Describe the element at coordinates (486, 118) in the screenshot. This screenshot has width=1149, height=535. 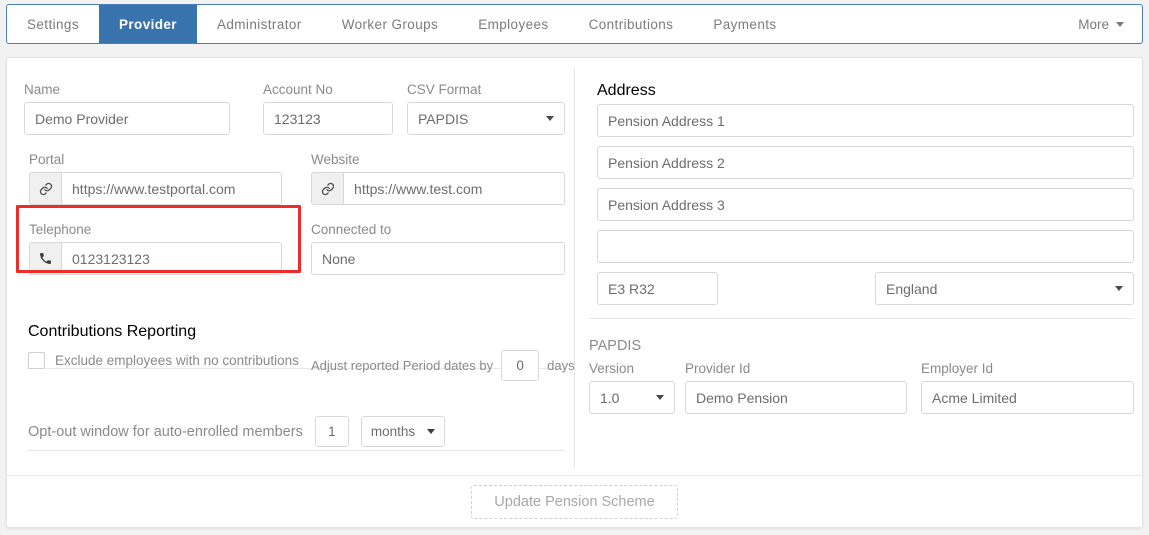
I see `csv-format-select: PAPDIS` at that location.